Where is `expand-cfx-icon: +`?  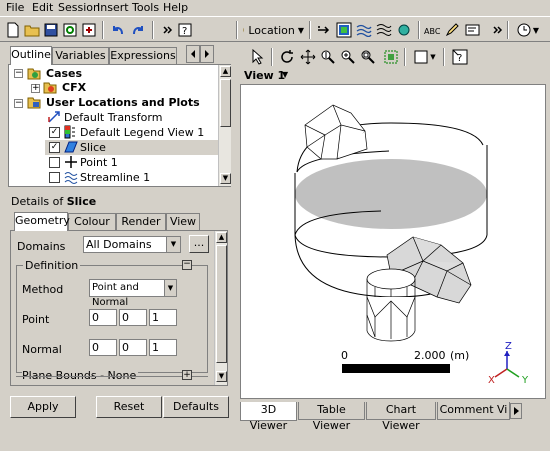
expand-cfx-icon: + is located at coordinates (35, 88).